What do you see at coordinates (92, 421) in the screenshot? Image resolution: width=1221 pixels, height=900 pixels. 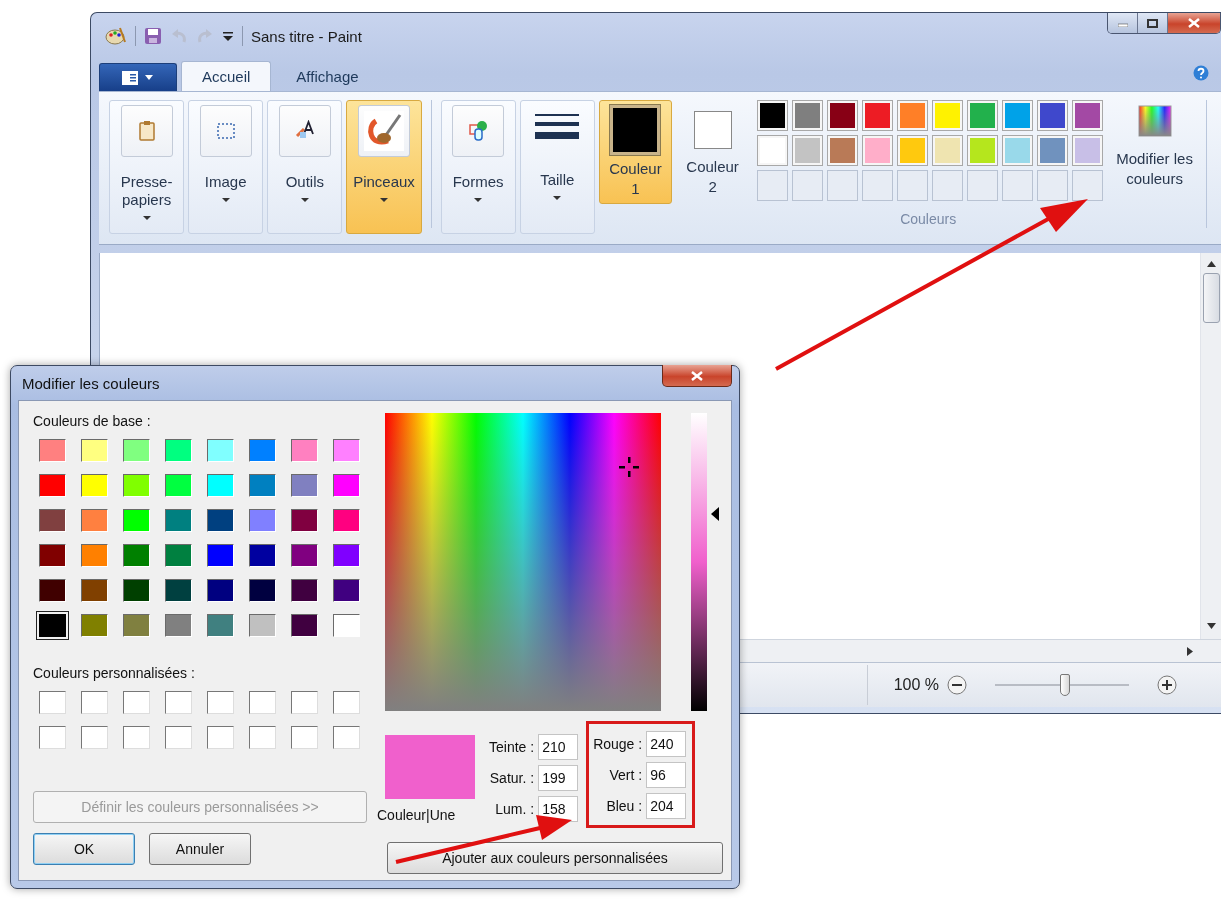 I see `section-label: Couleurs de base :` at bounding box center [92, 421].